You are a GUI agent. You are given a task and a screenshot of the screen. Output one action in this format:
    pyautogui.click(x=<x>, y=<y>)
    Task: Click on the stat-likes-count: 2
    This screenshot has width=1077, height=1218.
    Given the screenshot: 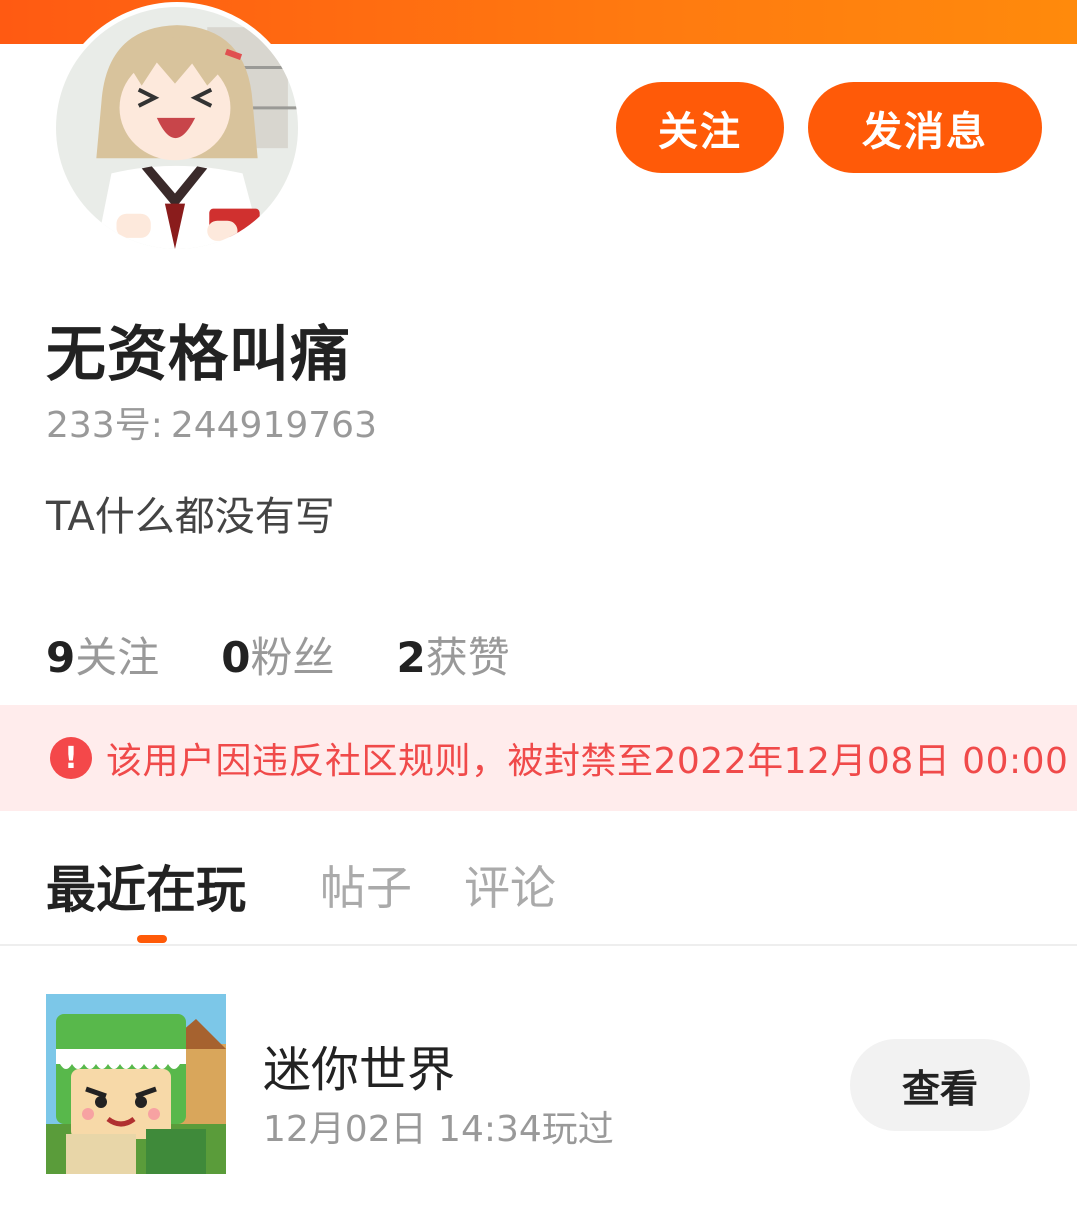 What is the action you would take?
    pyautogui.click(x=411, y=657)
    